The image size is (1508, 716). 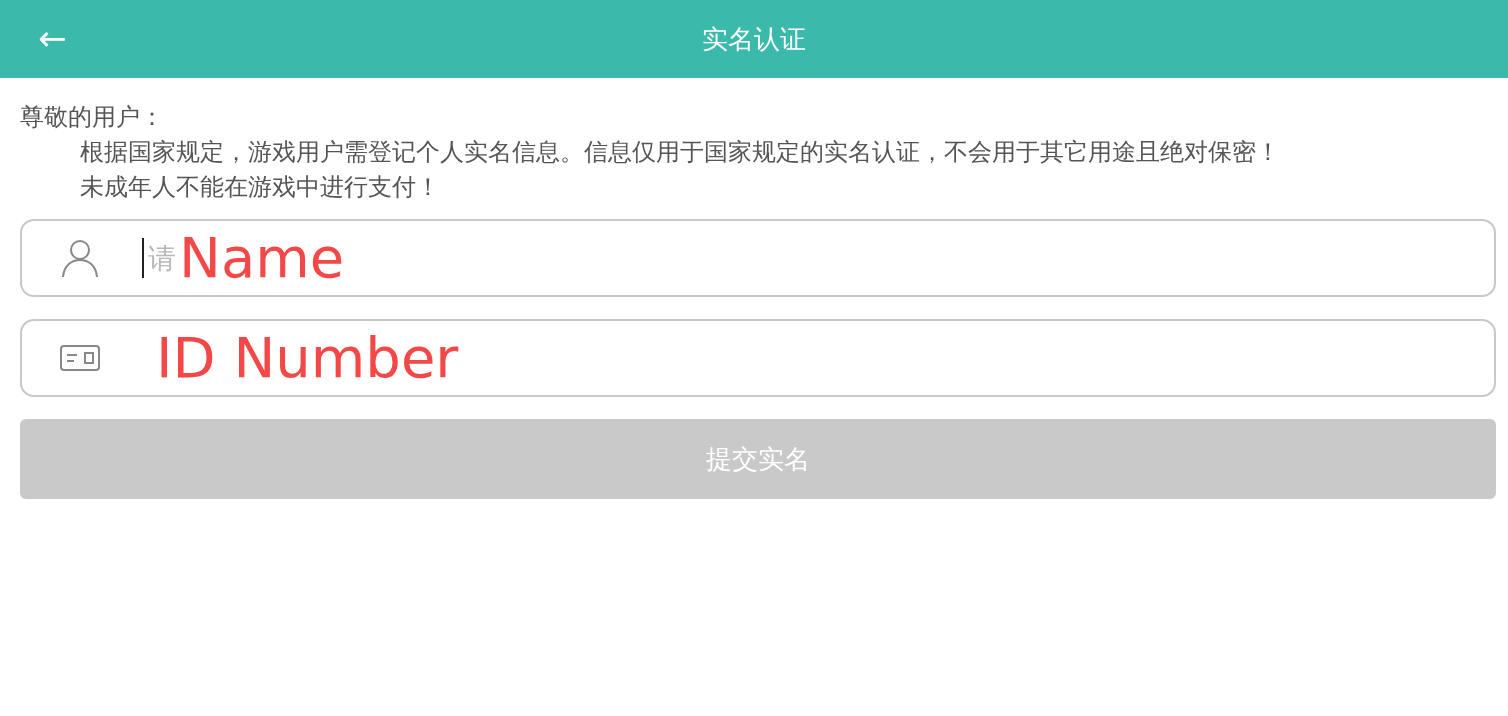 What do you see at coordinates (680, 152) in the screenshot?
I see `notice-text: 根据国家规定，游戏用户需登记个人实名信息。信息仅用于国家规定的实名认证，不会用于其它用途且绝对保密！` at bounding box center [680, 152].